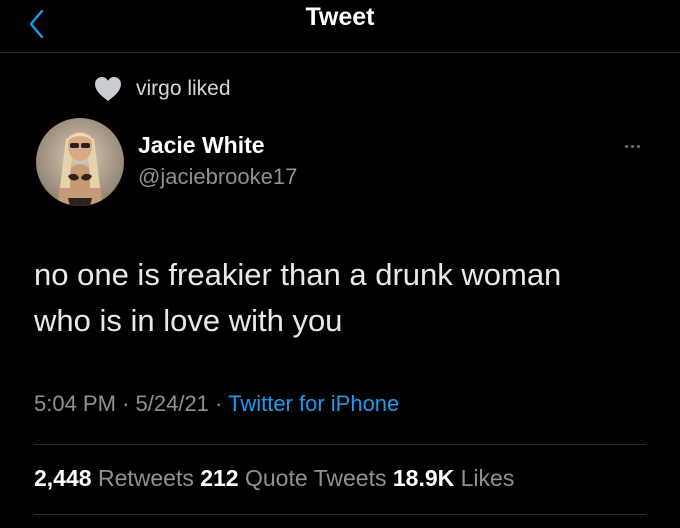 This screenshot has width=680, height=528. I want to click on heart-icon, so click(108, 89).